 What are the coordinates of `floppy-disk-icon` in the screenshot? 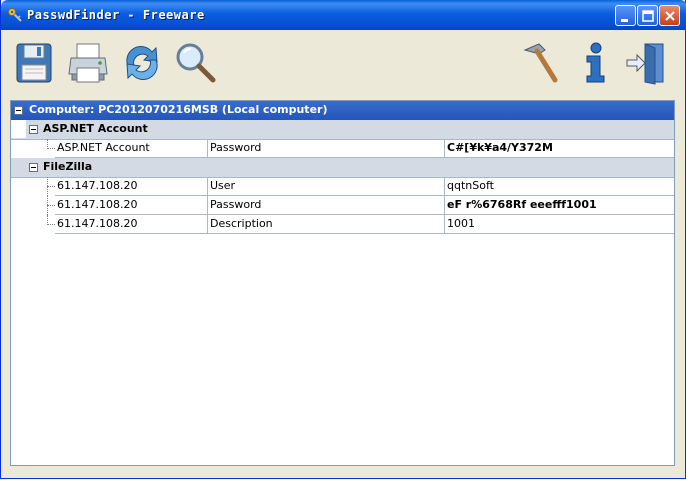 It's located at (34, 63).